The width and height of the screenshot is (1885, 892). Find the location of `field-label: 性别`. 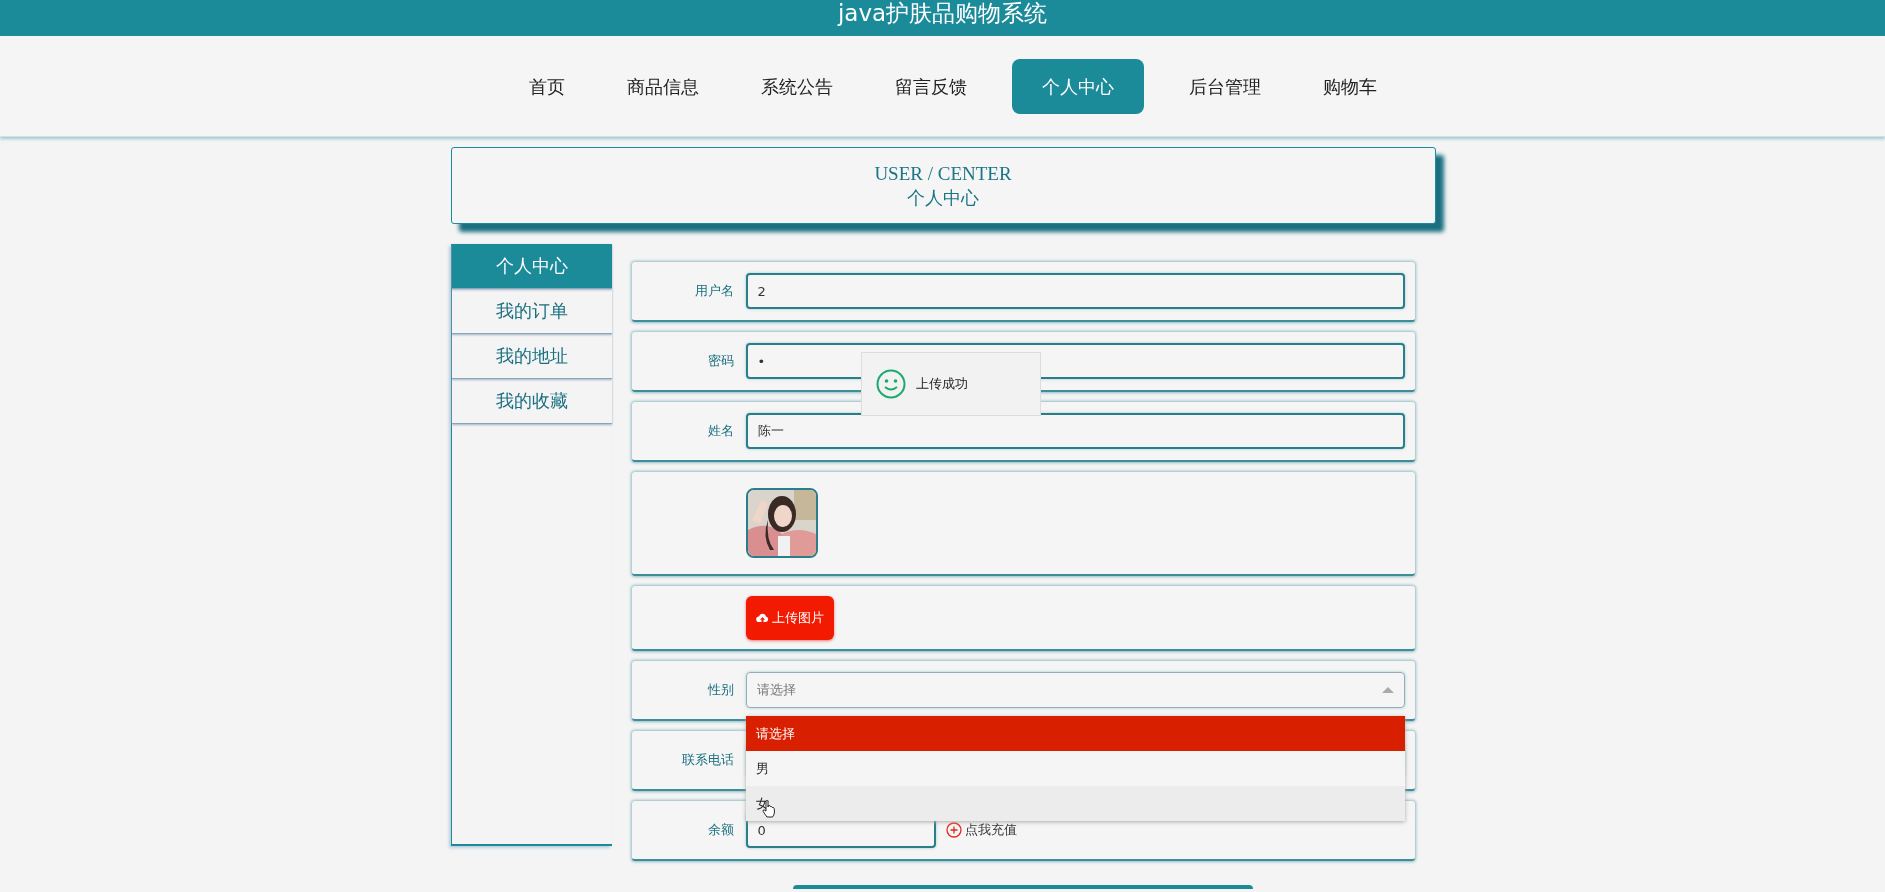

field-label: 性别 is located at coordinates (720, 690).